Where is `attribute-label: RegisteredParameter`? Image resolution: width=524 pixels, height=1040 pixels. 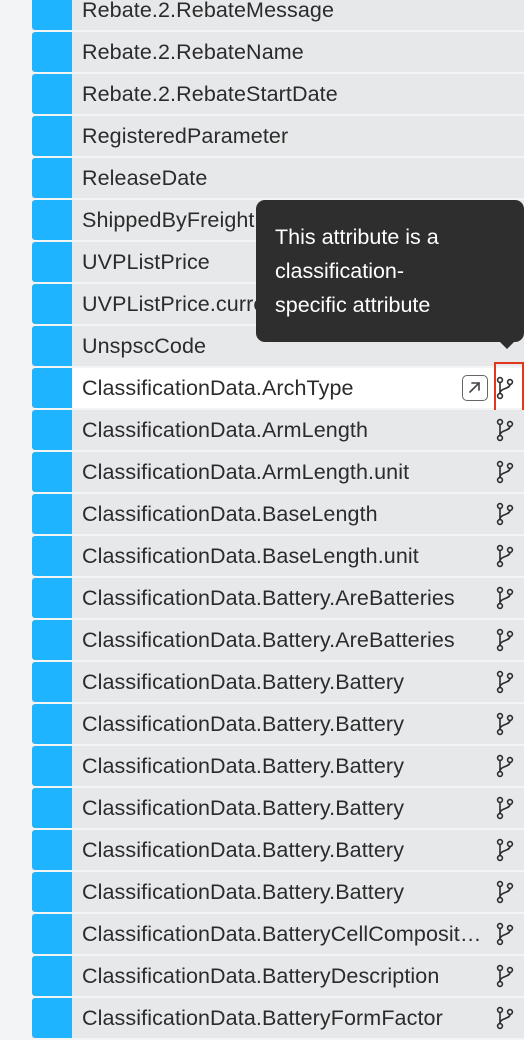
attribute-label: RegisteredParameter is located at coordinates (185, 136).